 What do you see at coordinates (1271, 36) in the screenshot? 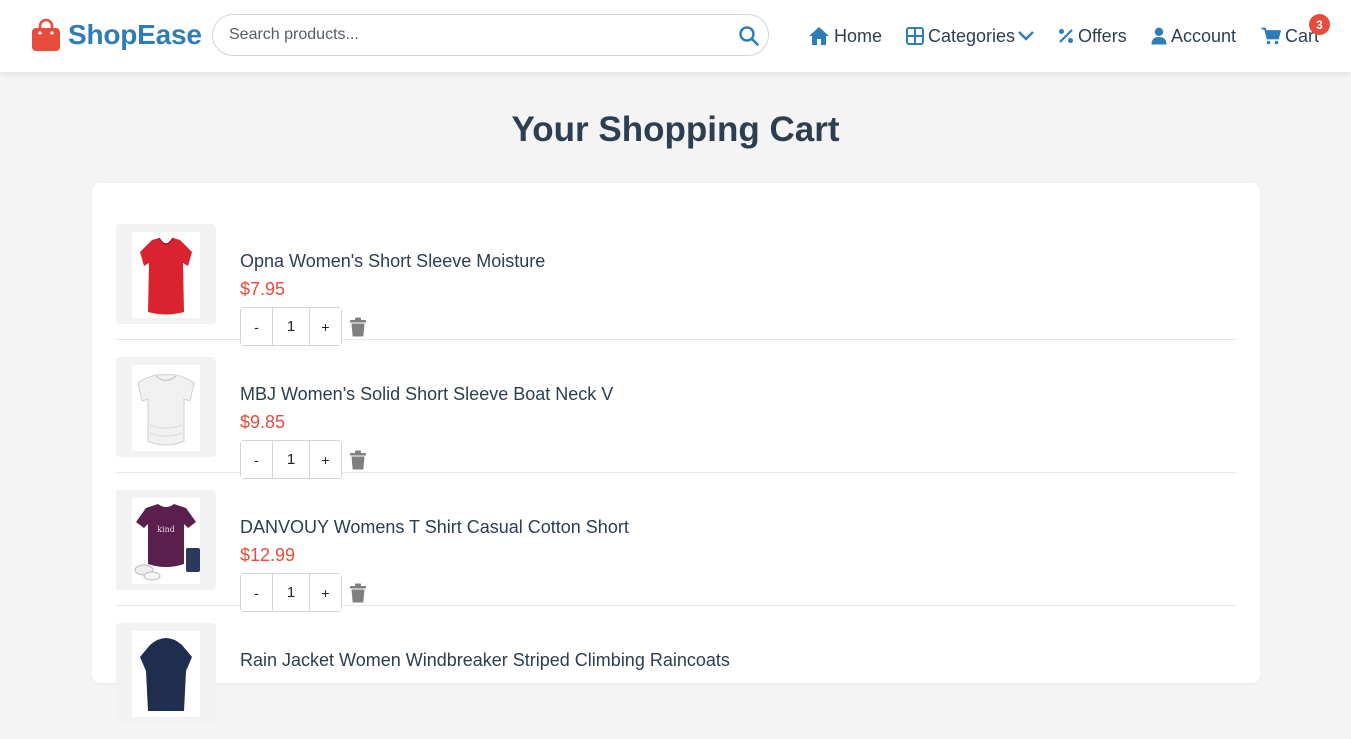
I see `cart-icon` at bounding box center [1271, 36].